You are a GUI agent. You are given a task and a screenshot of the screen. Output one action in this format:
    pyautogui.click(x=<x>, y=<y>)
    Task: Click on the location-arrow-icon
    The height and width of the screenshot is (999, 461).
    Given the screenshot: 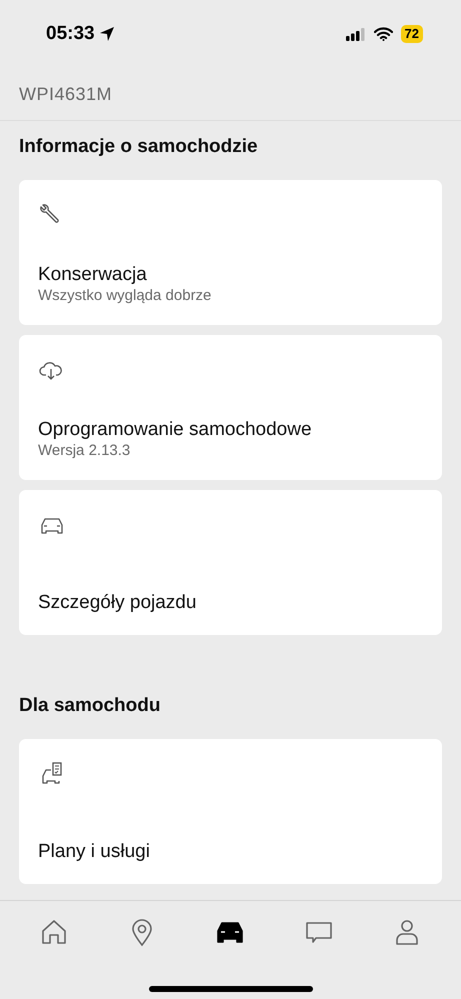 What is the action you would take?
    pyautogui.click(x=106, y=34)
    